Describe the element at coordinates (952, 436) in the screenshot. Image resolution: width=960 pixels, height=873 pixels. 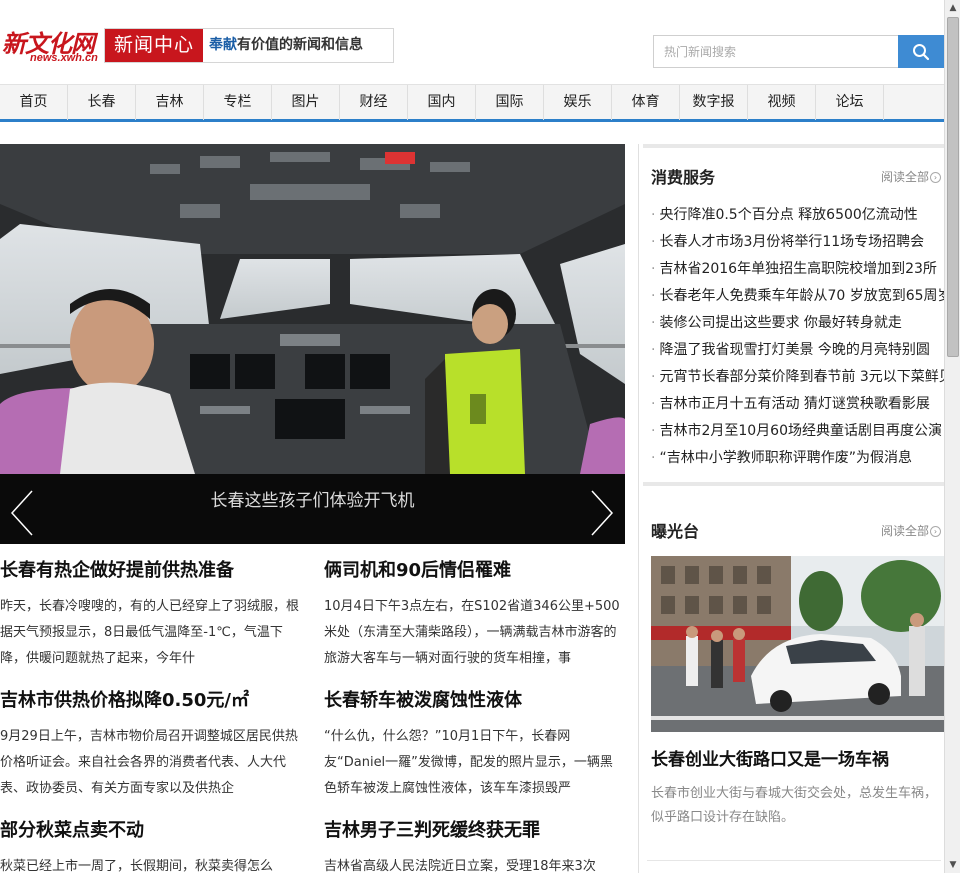
I see `page-scrollbar: ▲ ▼` at that location.